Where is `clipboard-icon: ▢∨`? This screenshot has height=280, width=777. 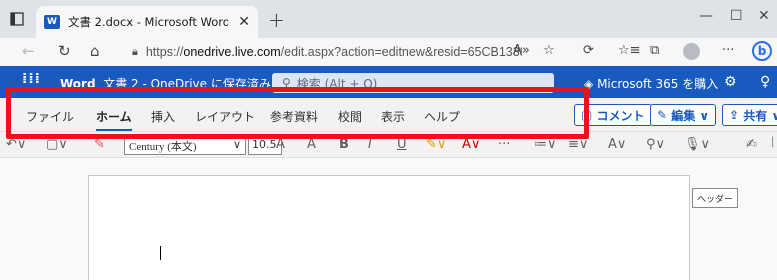 clipboard-icon: ▢∨ is located at coordinates (57, 144).